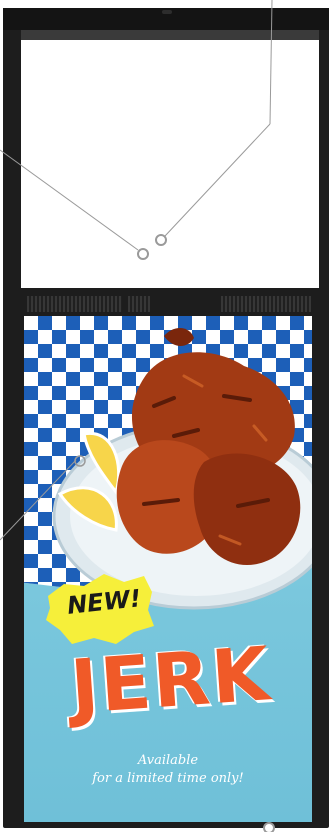 The image size is (332, 832). Describe the element at coordinates (139, 304) in the screenshot. I see `speaker-grille-center` at that location.